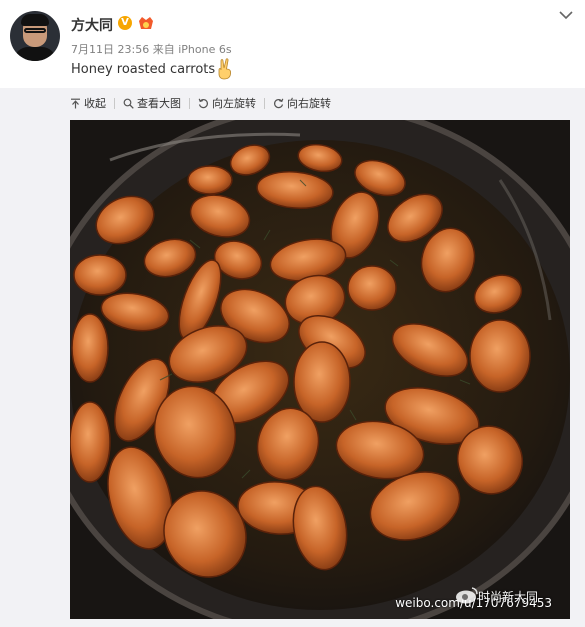  What do you see at coordinates (110, 49) in the screenshot?
I see `post-date: 7月11日 23:56` at bounding box center [110, 49].